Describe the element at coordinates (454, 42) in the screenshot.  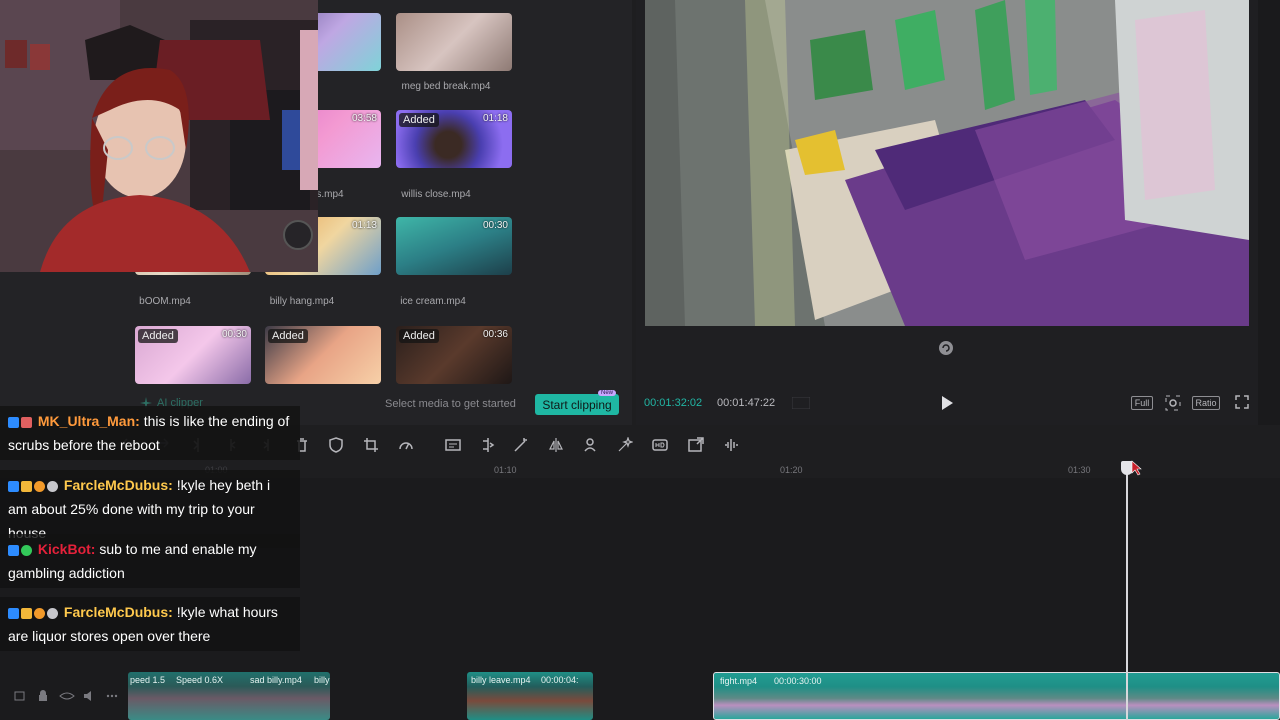
I see `media-thumbnail-meg-bed-break` at that location.